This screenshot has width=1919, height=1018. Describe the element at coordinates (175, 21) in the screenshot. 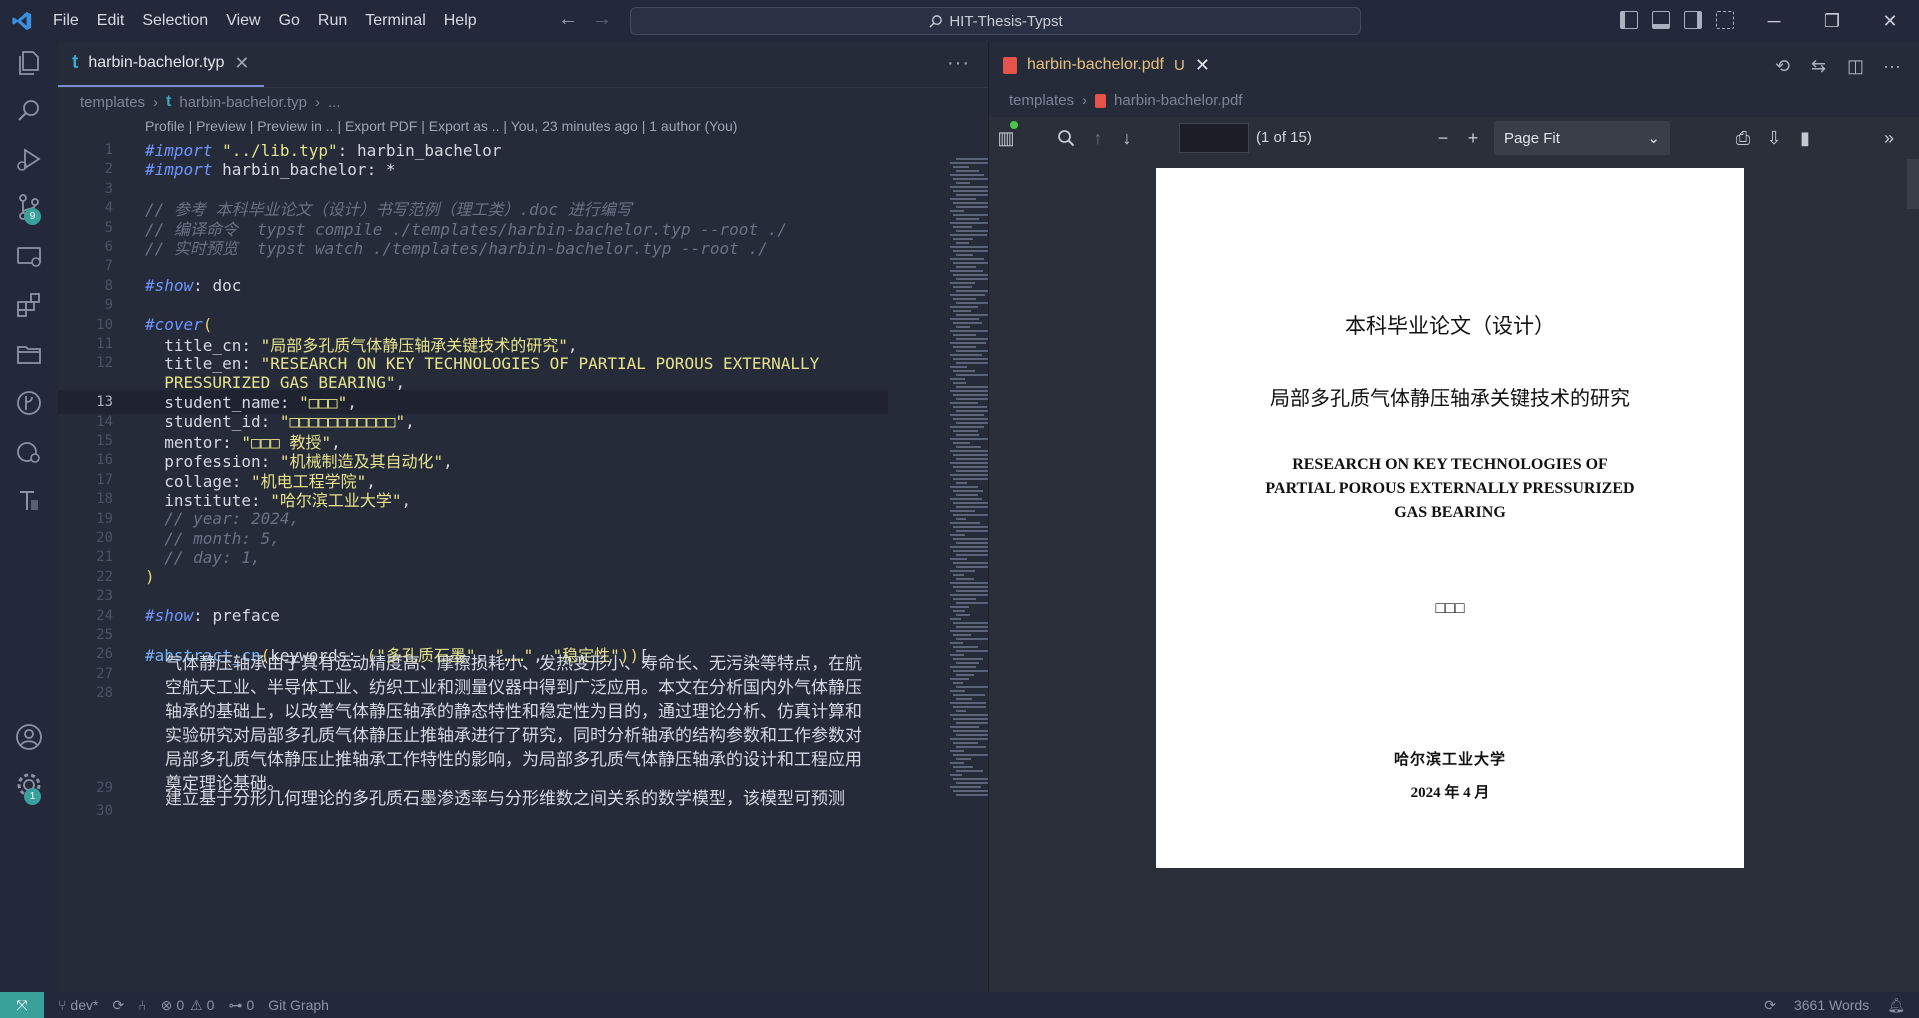

I see `menu-selection: Selection` at that location.